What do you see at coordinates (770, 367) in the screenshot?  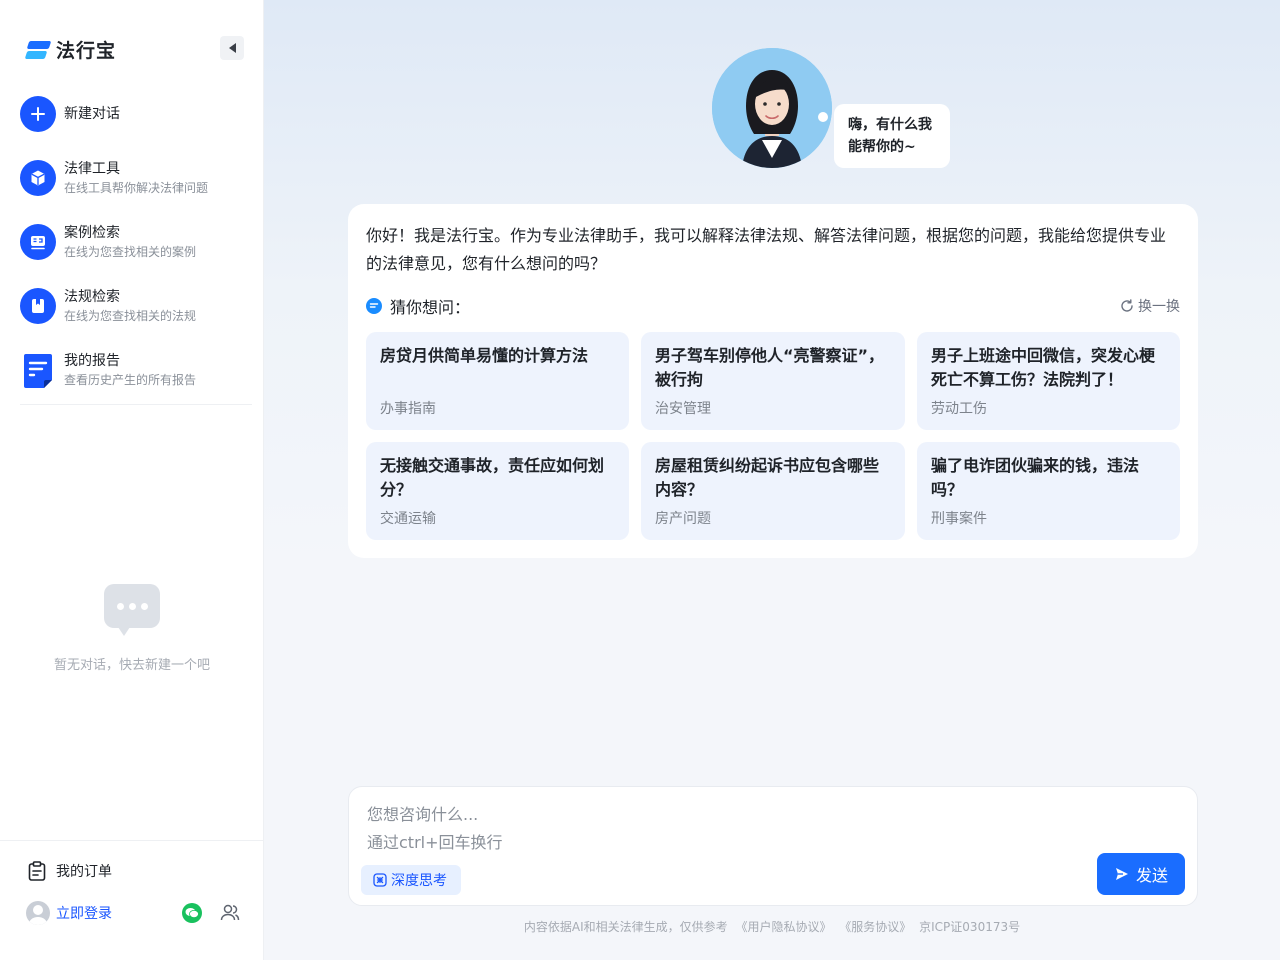 I see `suggestion-title: 男子驾车别停他人“亮警察证”，被行拘` at bounding box center [770, 367].